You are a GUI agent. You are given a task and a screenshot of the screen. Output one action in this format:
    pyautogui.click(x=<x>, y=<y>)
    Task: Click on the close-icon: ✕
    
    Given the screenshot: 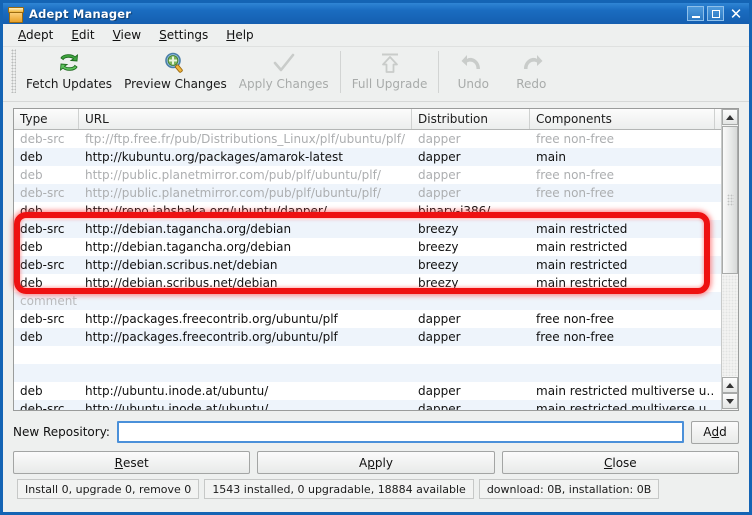 What is the action you would take?
    pyautogui.click(x=736, y=14)
    